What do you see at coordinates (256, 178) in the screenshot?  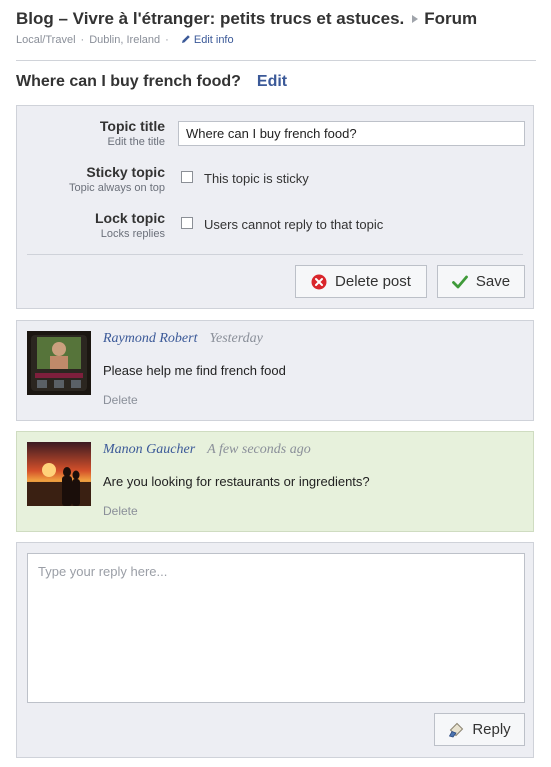 I see `sticky-checkbox-text: This topic is sticky` at bounding box center [256, 178].